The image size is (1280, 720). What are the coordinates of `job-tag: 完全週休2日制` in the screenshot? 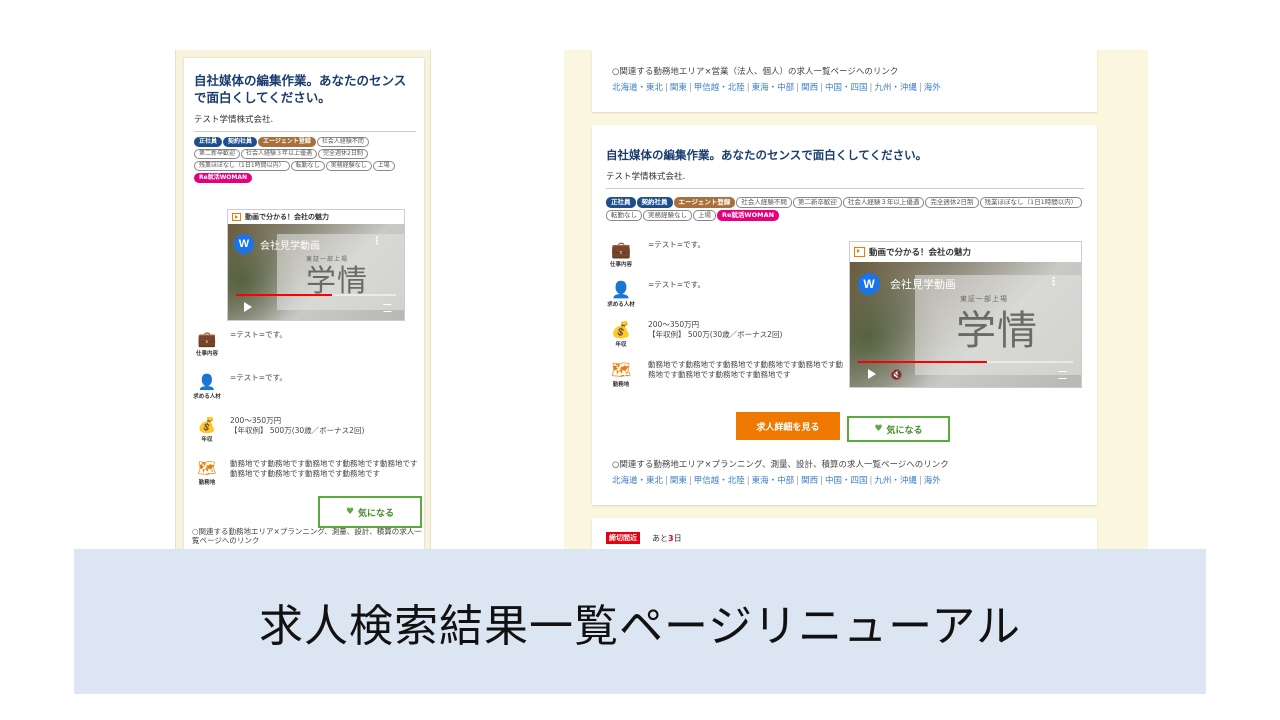 It's located at (952, 202).